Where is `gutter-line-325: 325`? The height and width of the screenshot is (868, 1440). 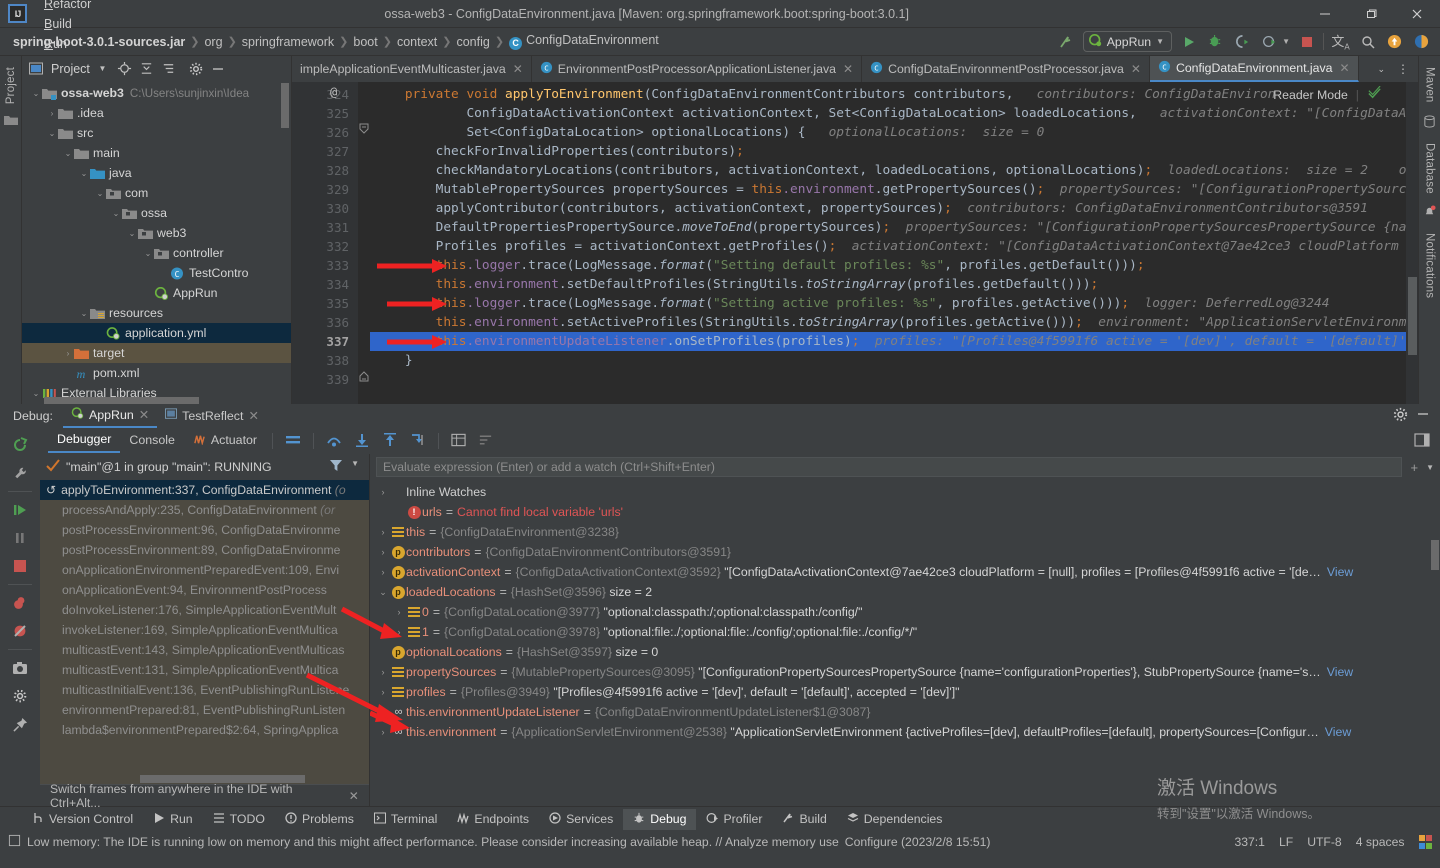 gutter-line-325: 325 is located at coordinates (325, 113).